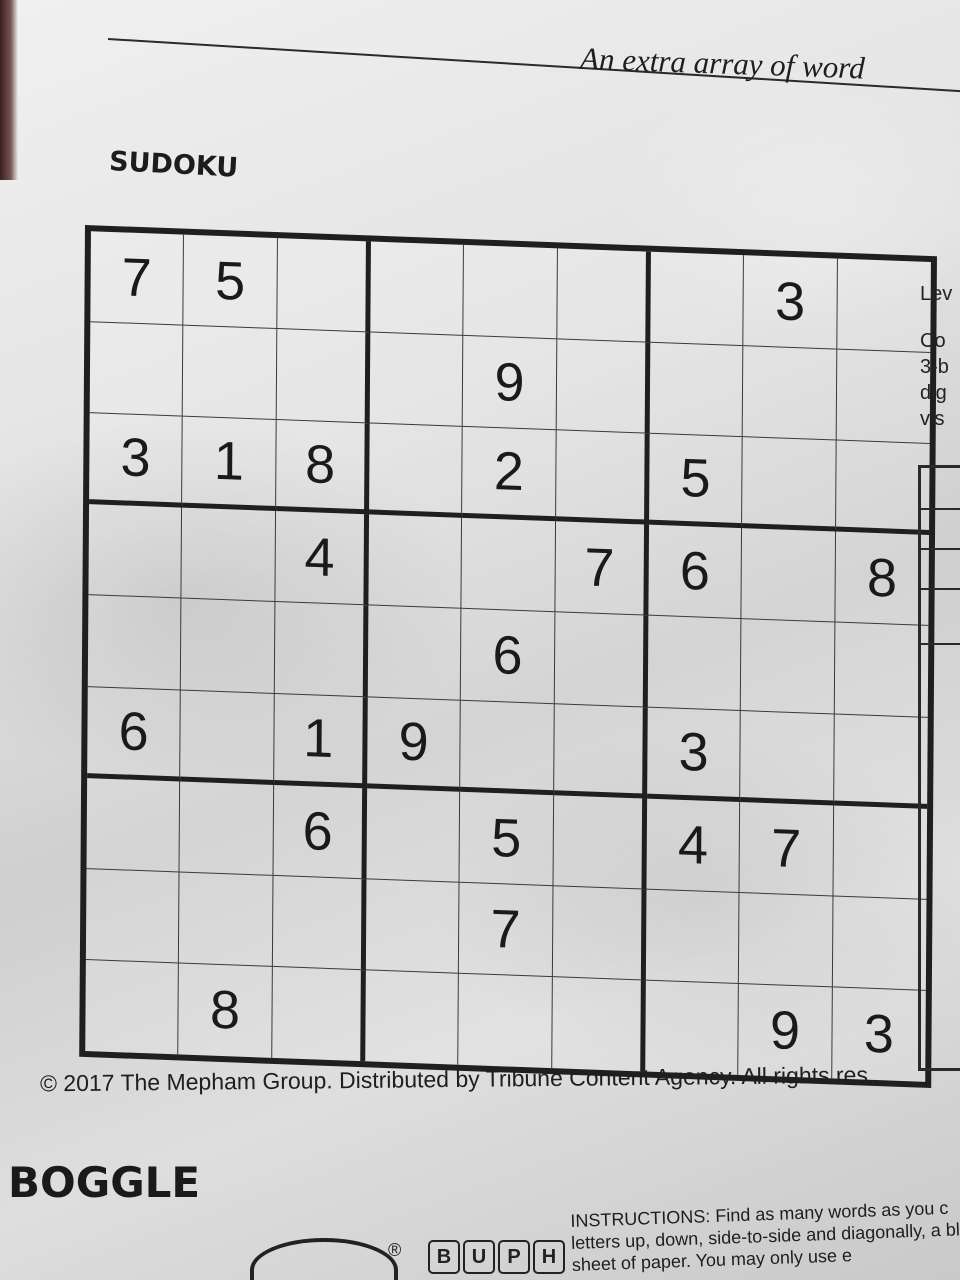 The image size is (960, 1280). I want to click on sudoku-cell-r9-c4, so click(412, 1017).